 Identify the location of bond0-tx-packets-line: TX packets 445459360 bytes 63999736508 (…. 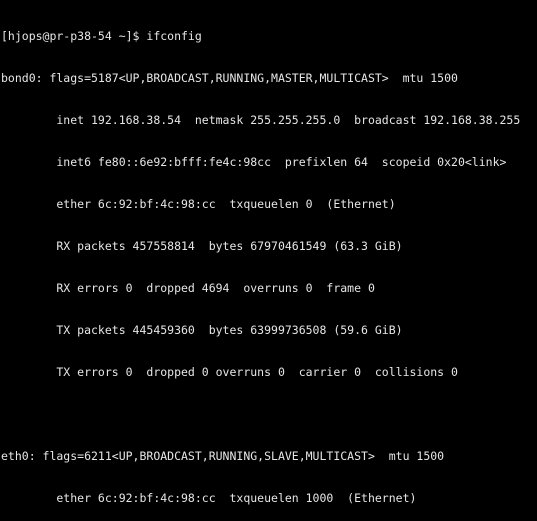
(202, 330).